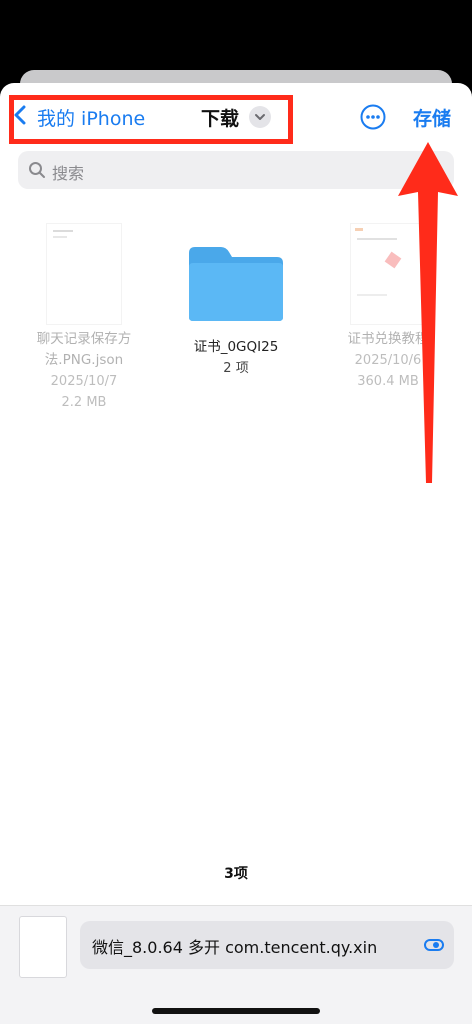 The image size is (472, 1024). What do you see at coordinates (428, 312) in the screenshot?
I see `annotation-arrow` at bounding box center [428, 312].